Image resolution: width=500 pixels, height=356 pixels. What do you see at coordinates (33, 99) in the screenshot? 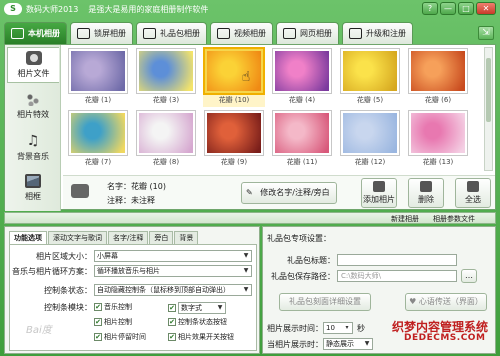
I see `effects-icon` at bounding box center [33, 99].